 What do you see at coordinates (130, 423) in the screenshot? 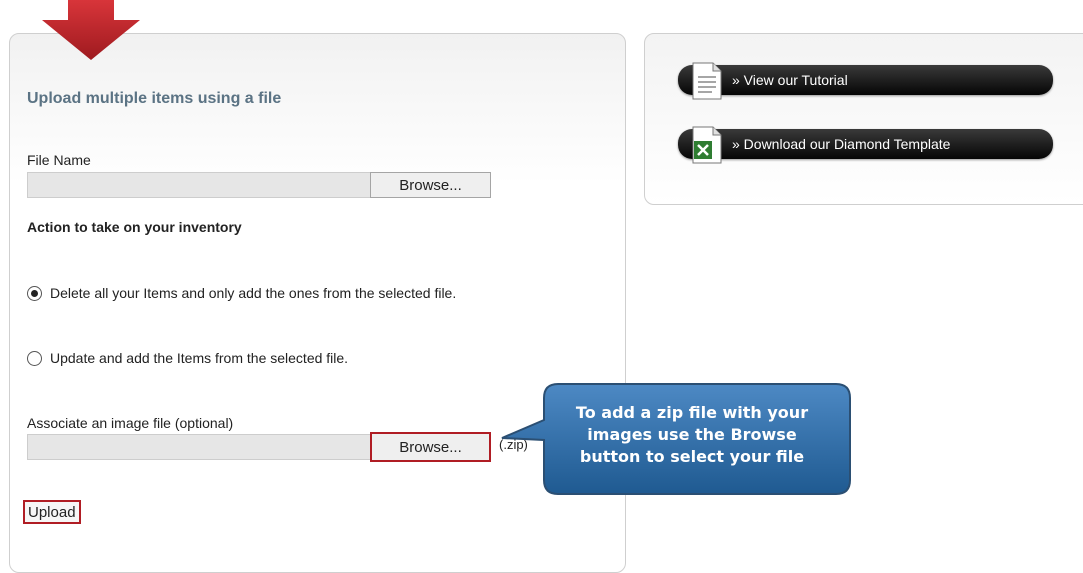
I see `image-file-label: Associate an image file (optional)` at bounding box center [130, 423].